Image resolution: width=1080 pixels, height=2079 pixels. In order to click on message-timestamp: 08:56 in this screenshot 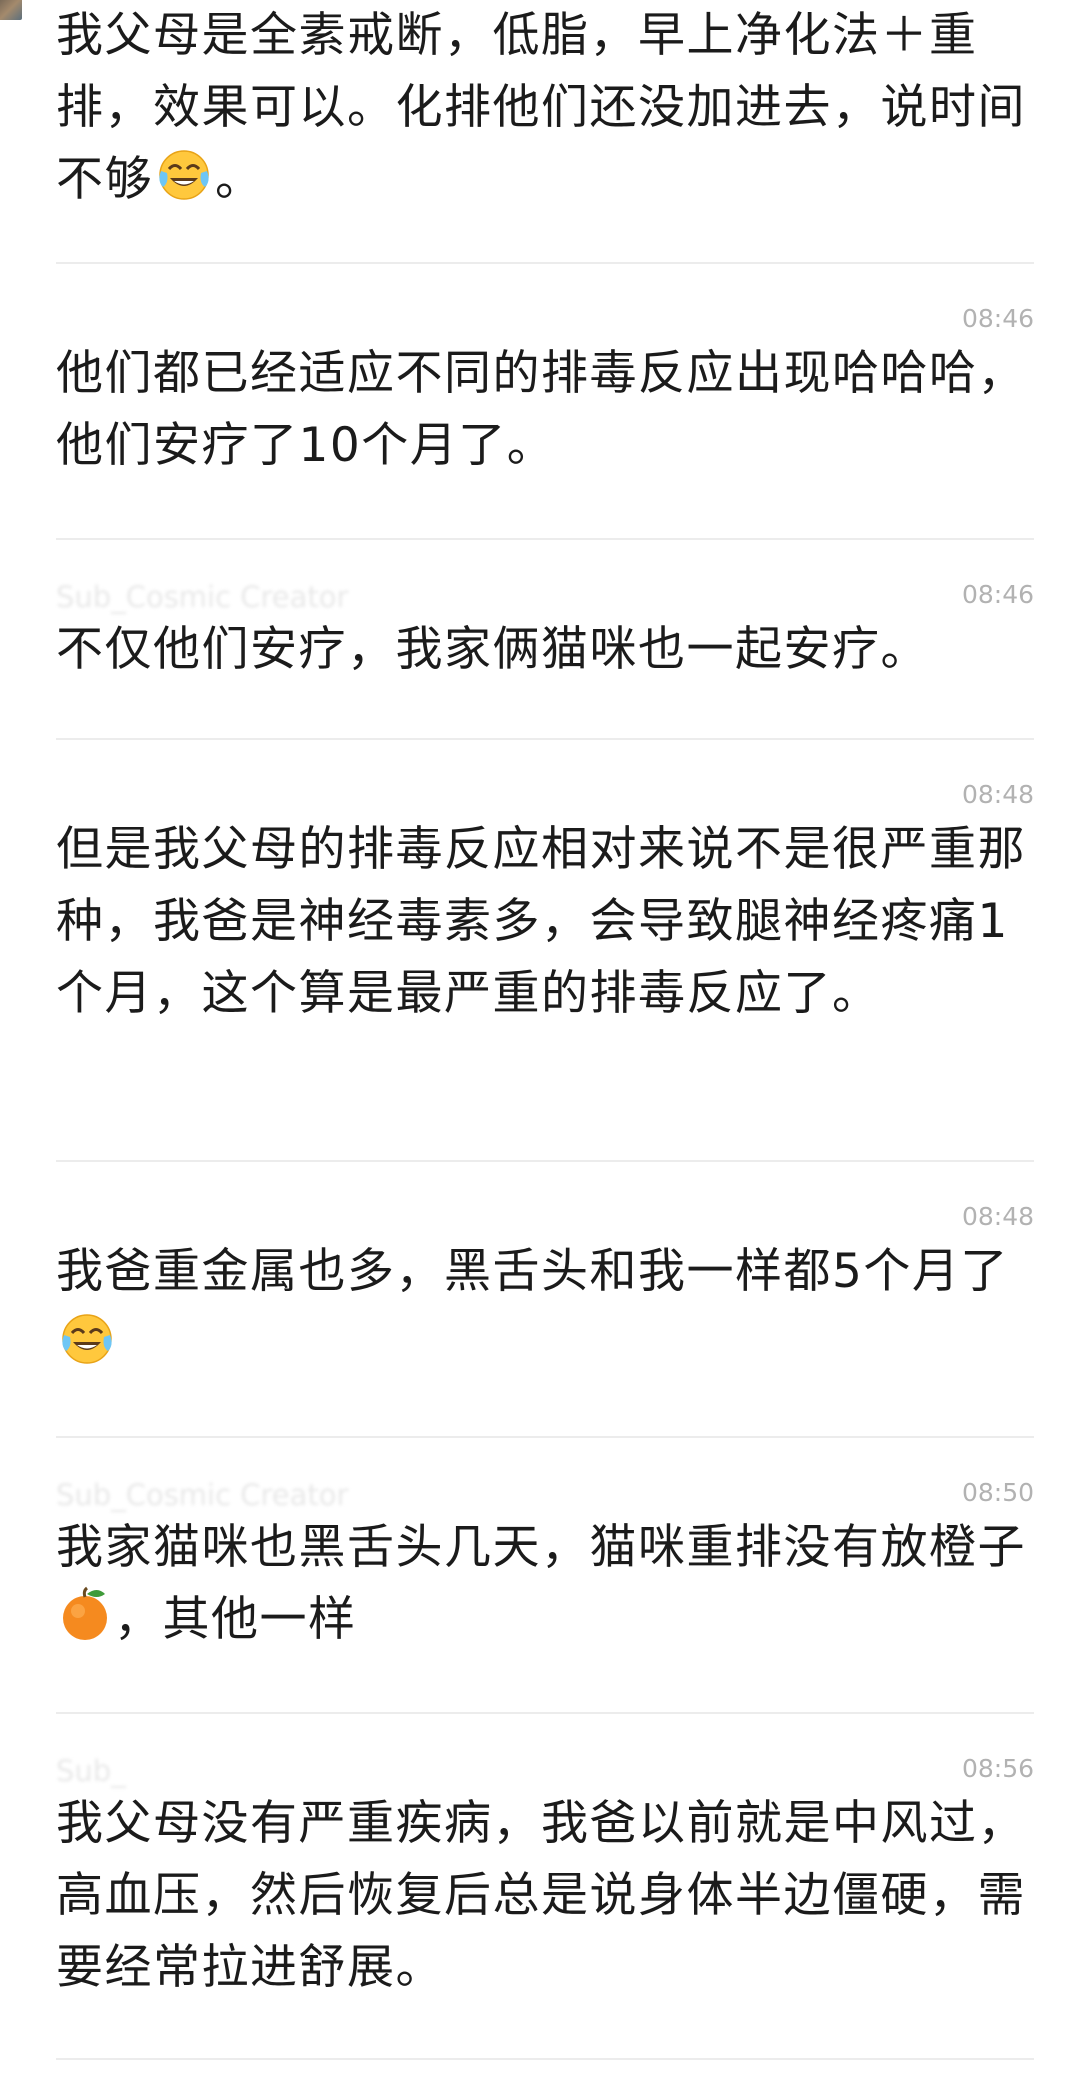, I will do `click(997, 1768)`.